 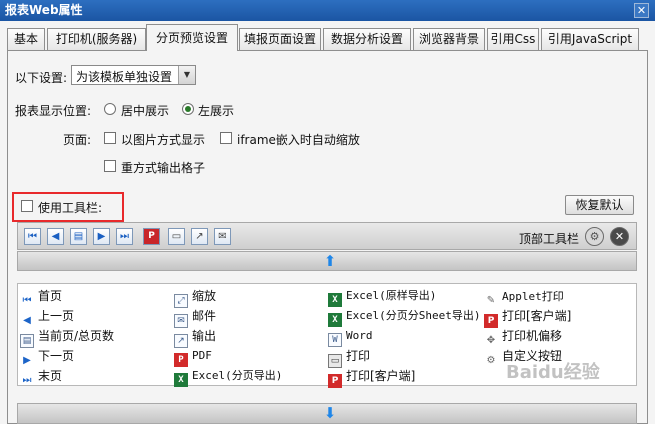 I want to click on arrow-up-icon: ⬆, so click(x=330, y=261).